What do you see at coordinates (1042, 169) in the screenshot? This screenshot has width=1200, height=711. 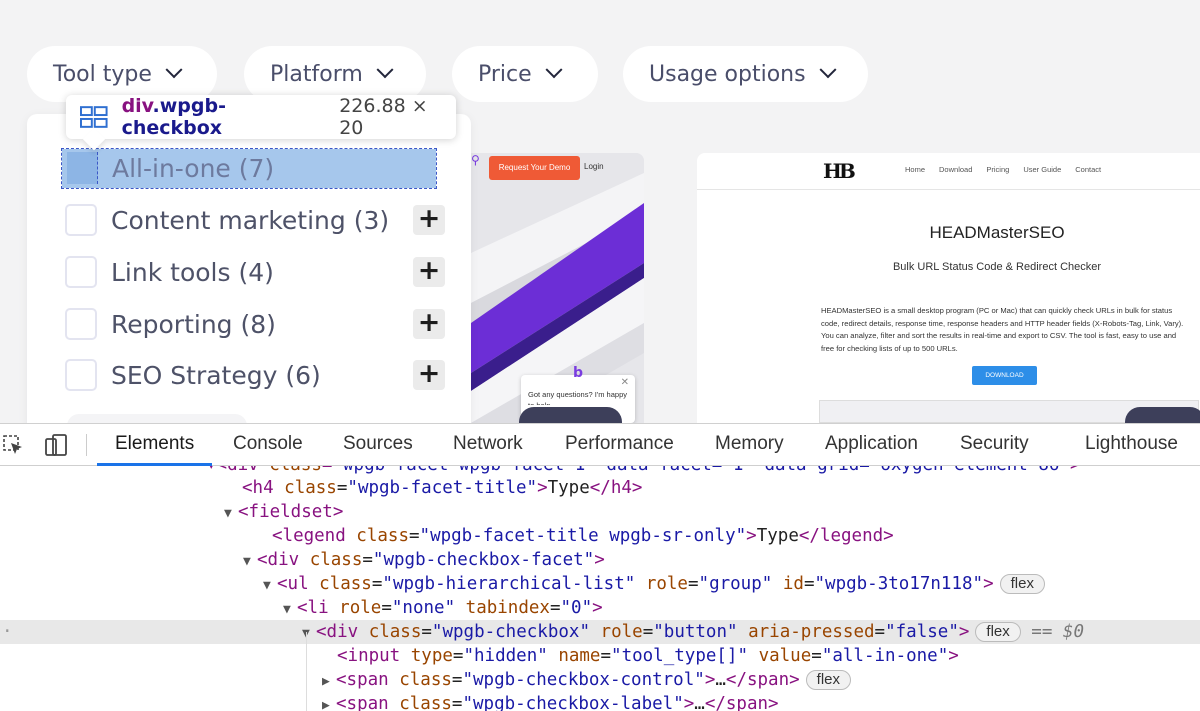 I see `nav-link-user-guide: User Guide` at bounding box center [1042, 169].